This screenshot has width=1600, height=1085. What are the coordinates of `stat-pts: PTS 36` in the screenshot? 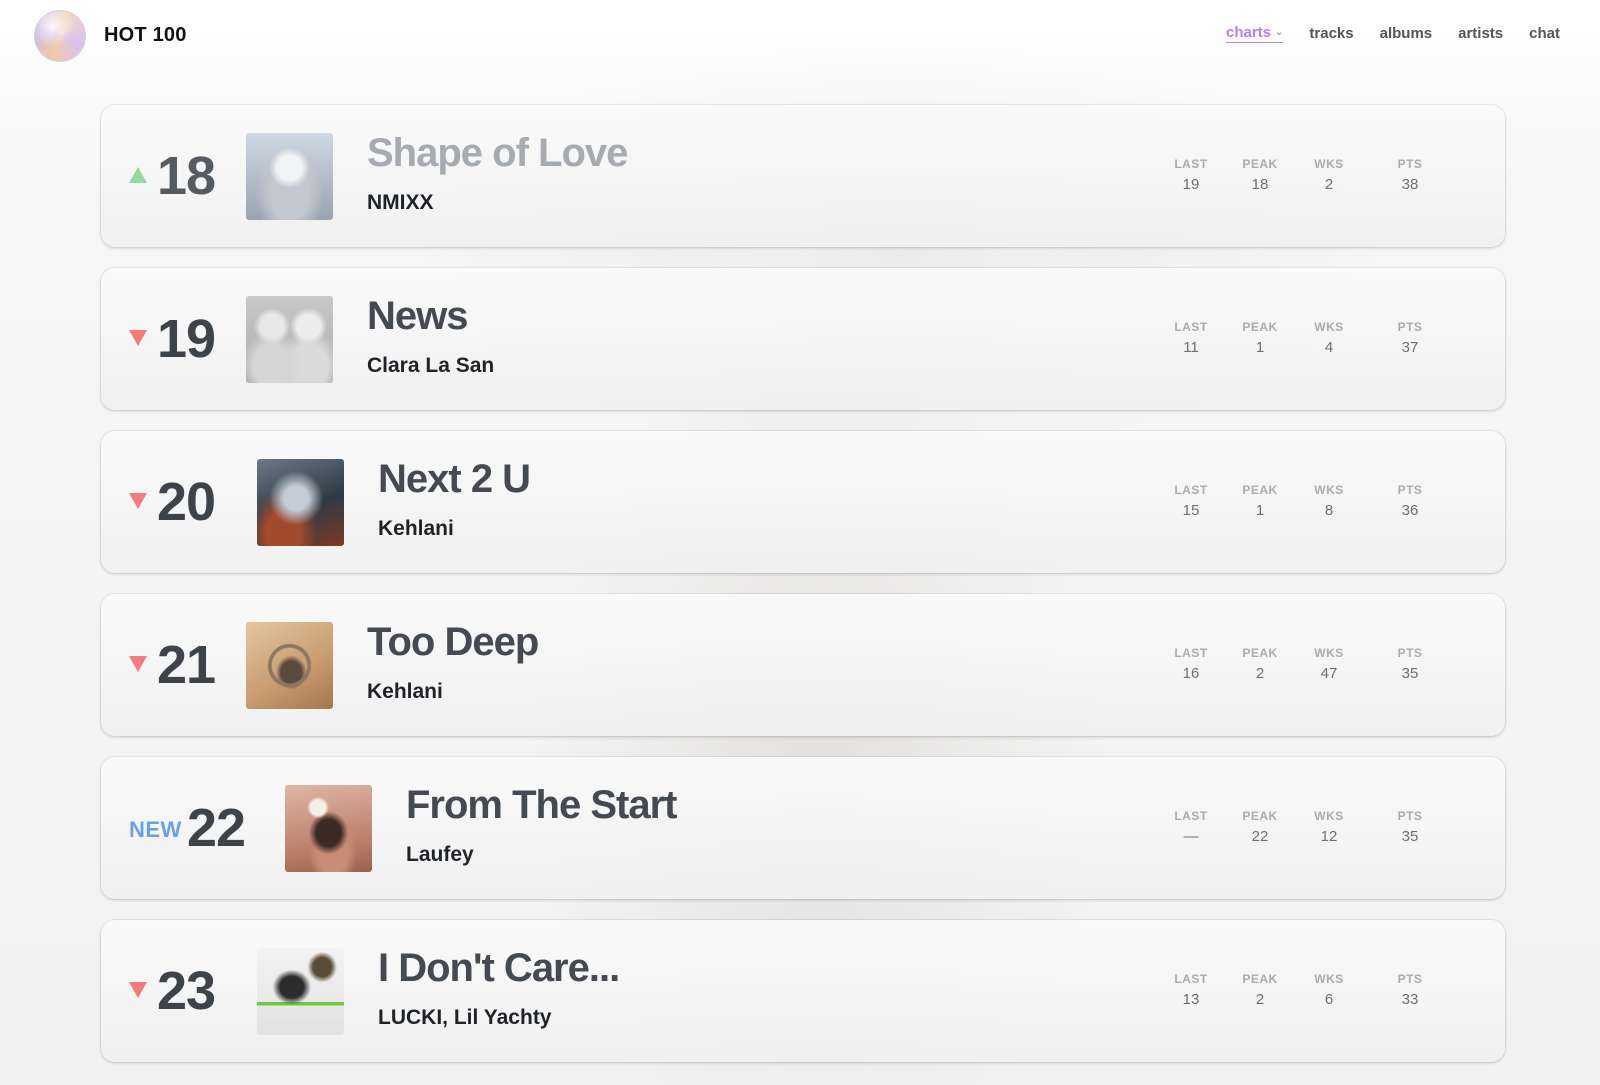 It's located at (1410, 501).